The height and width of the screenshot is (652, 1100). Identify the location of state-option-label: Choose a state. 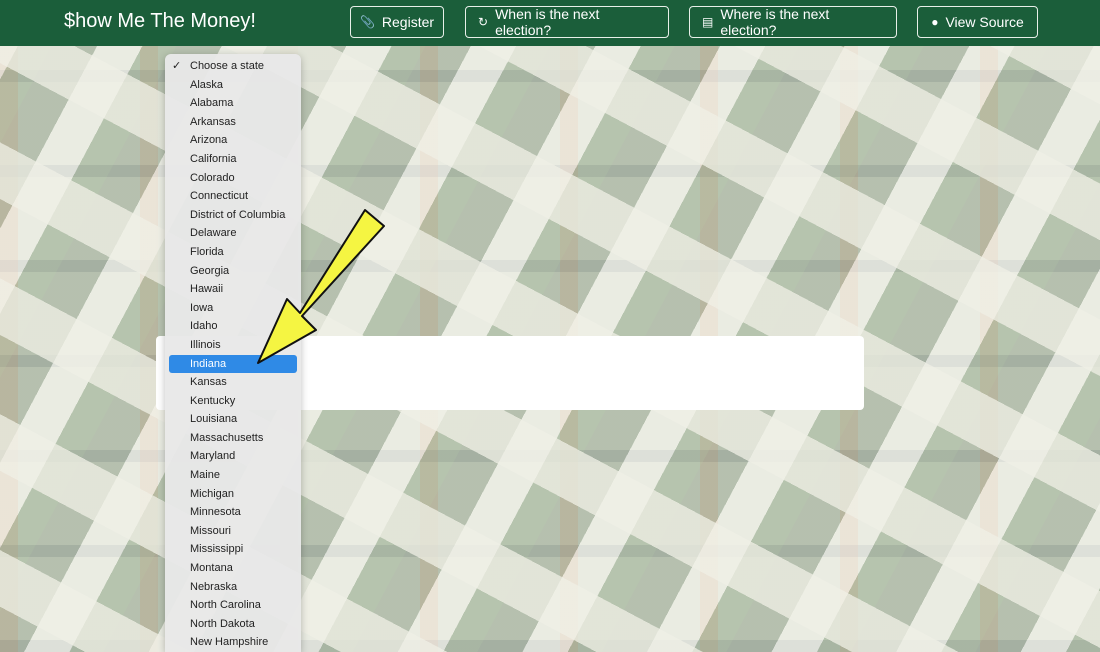
(227, 66).